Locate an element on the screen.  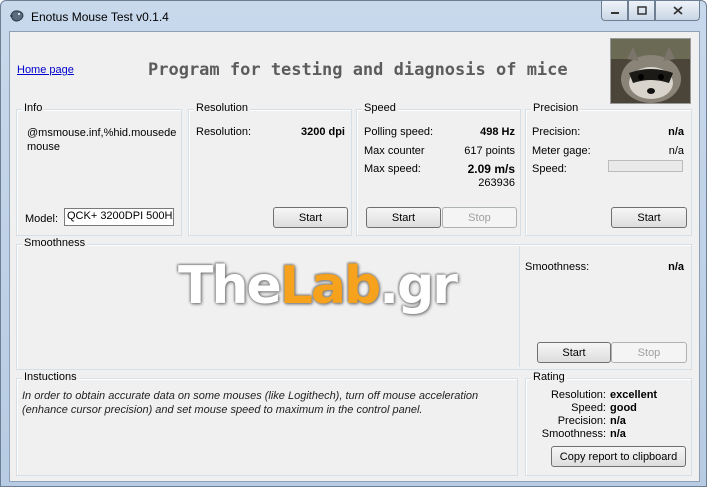
minimize-icon is located at coordinates (614, 12).